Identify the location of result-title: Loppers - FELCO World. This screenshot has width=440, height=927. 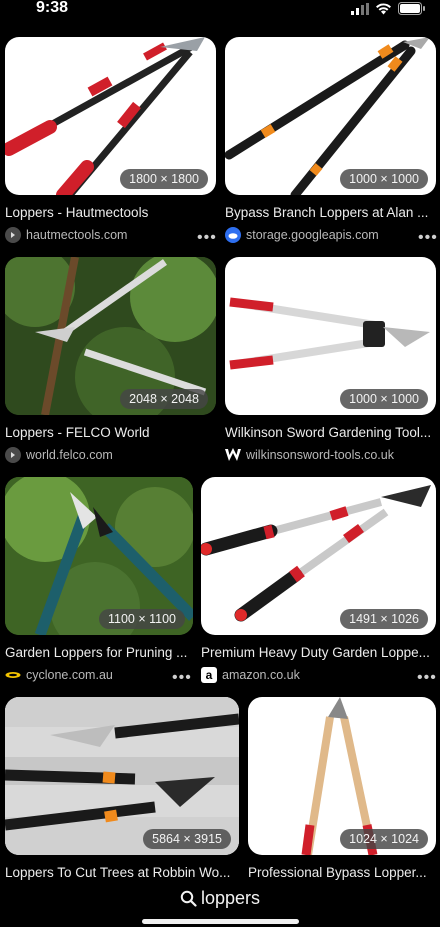
(110, 432).